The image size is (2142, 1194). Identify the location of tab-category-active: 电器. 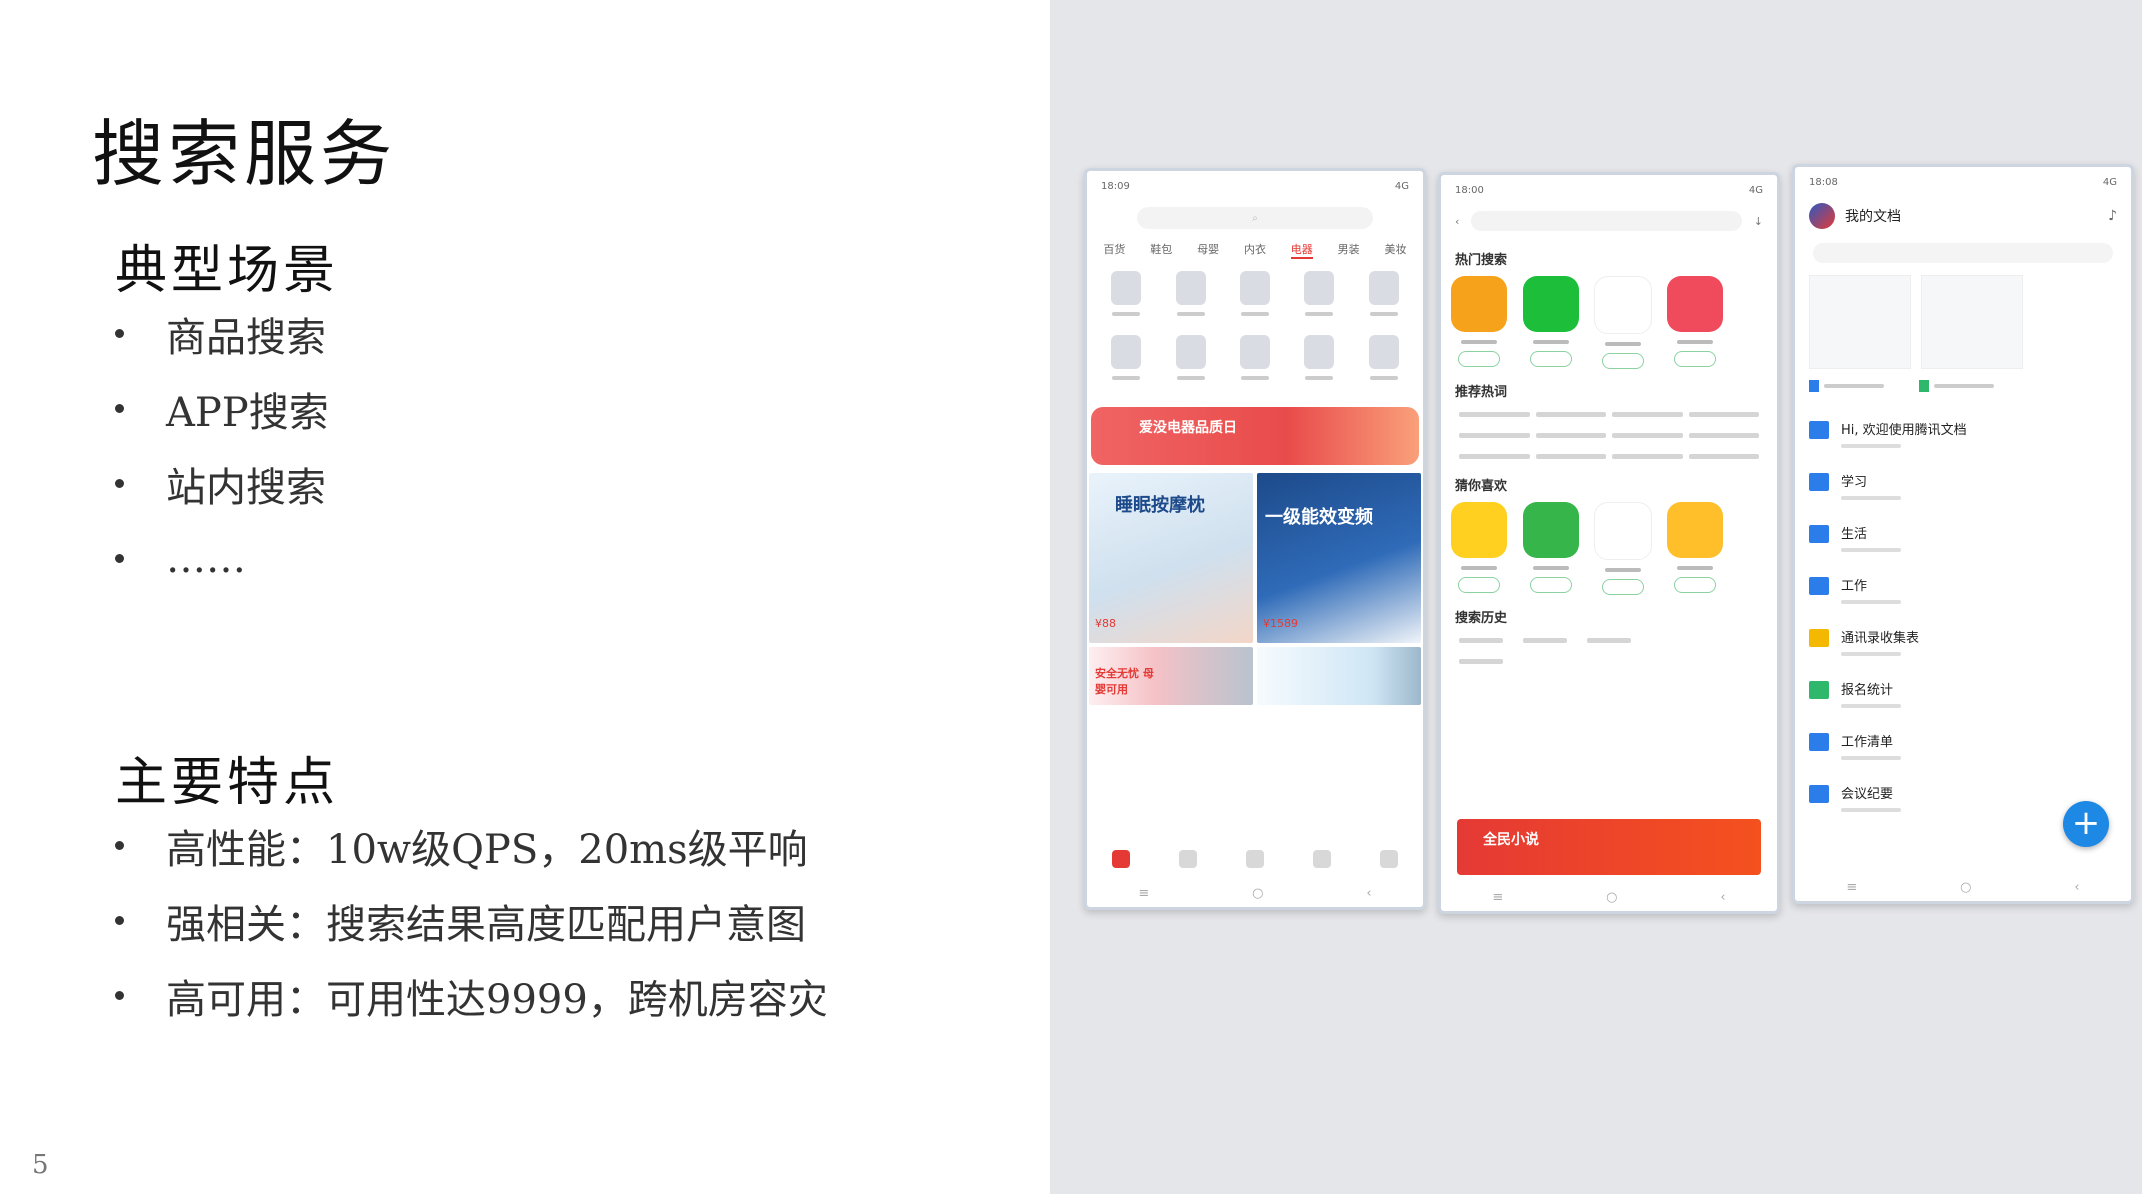
(1301, 250).